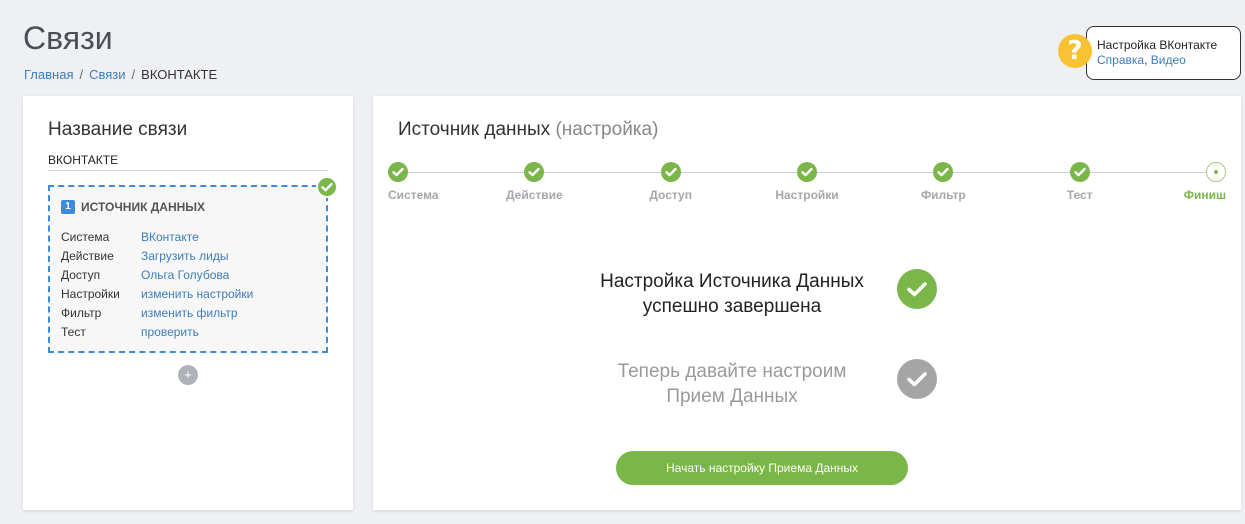  What do you see at coordinates (1216, 172) in the screenshot?
I see `step-current-icon` at bounding box center [1216, 172].